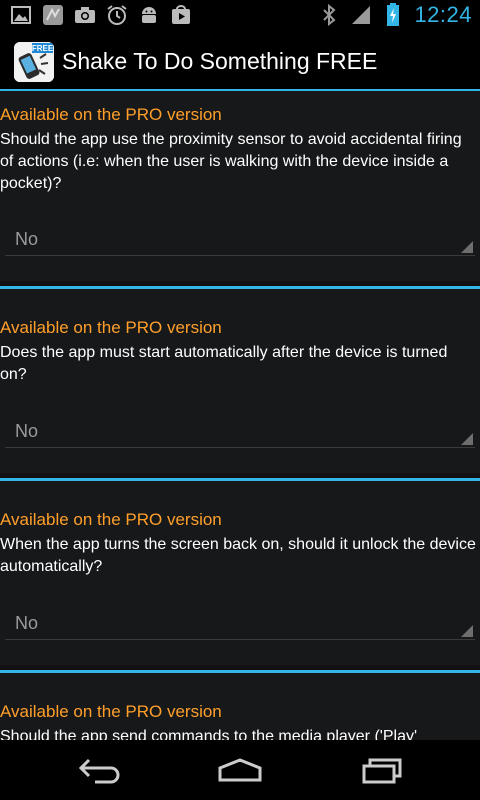 The height and width of the screenshot is (800, 480). Describe the element at coordinates (240, 16) in the screenshot. I see `status-bar: 12:24` at that location.